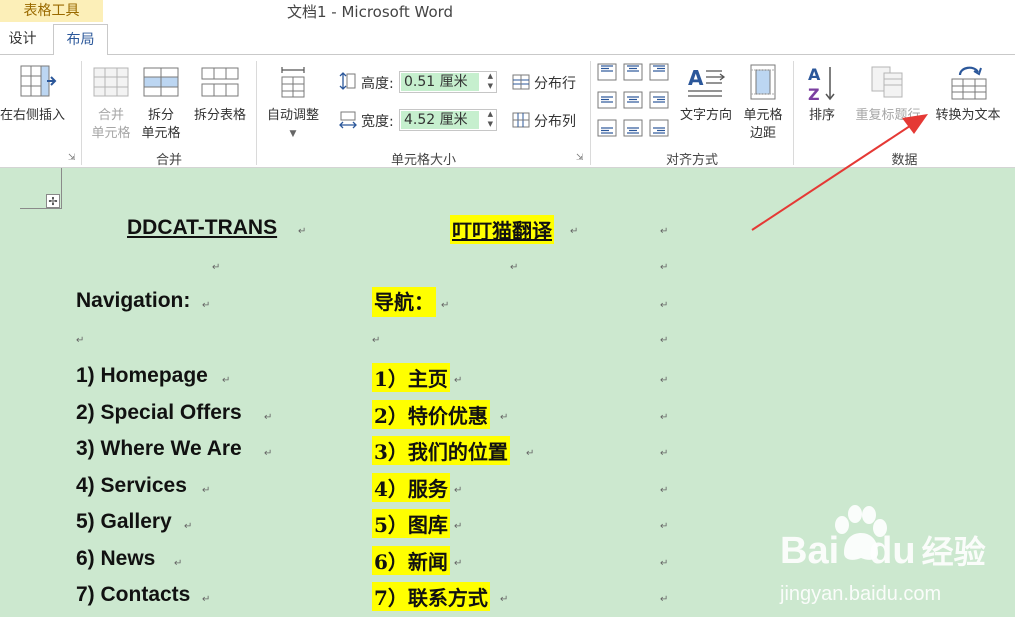 Image resolution: width=1015 pixels, height=617 pixels. I want to click on merge-group-label: 合并, so click(168, 160).